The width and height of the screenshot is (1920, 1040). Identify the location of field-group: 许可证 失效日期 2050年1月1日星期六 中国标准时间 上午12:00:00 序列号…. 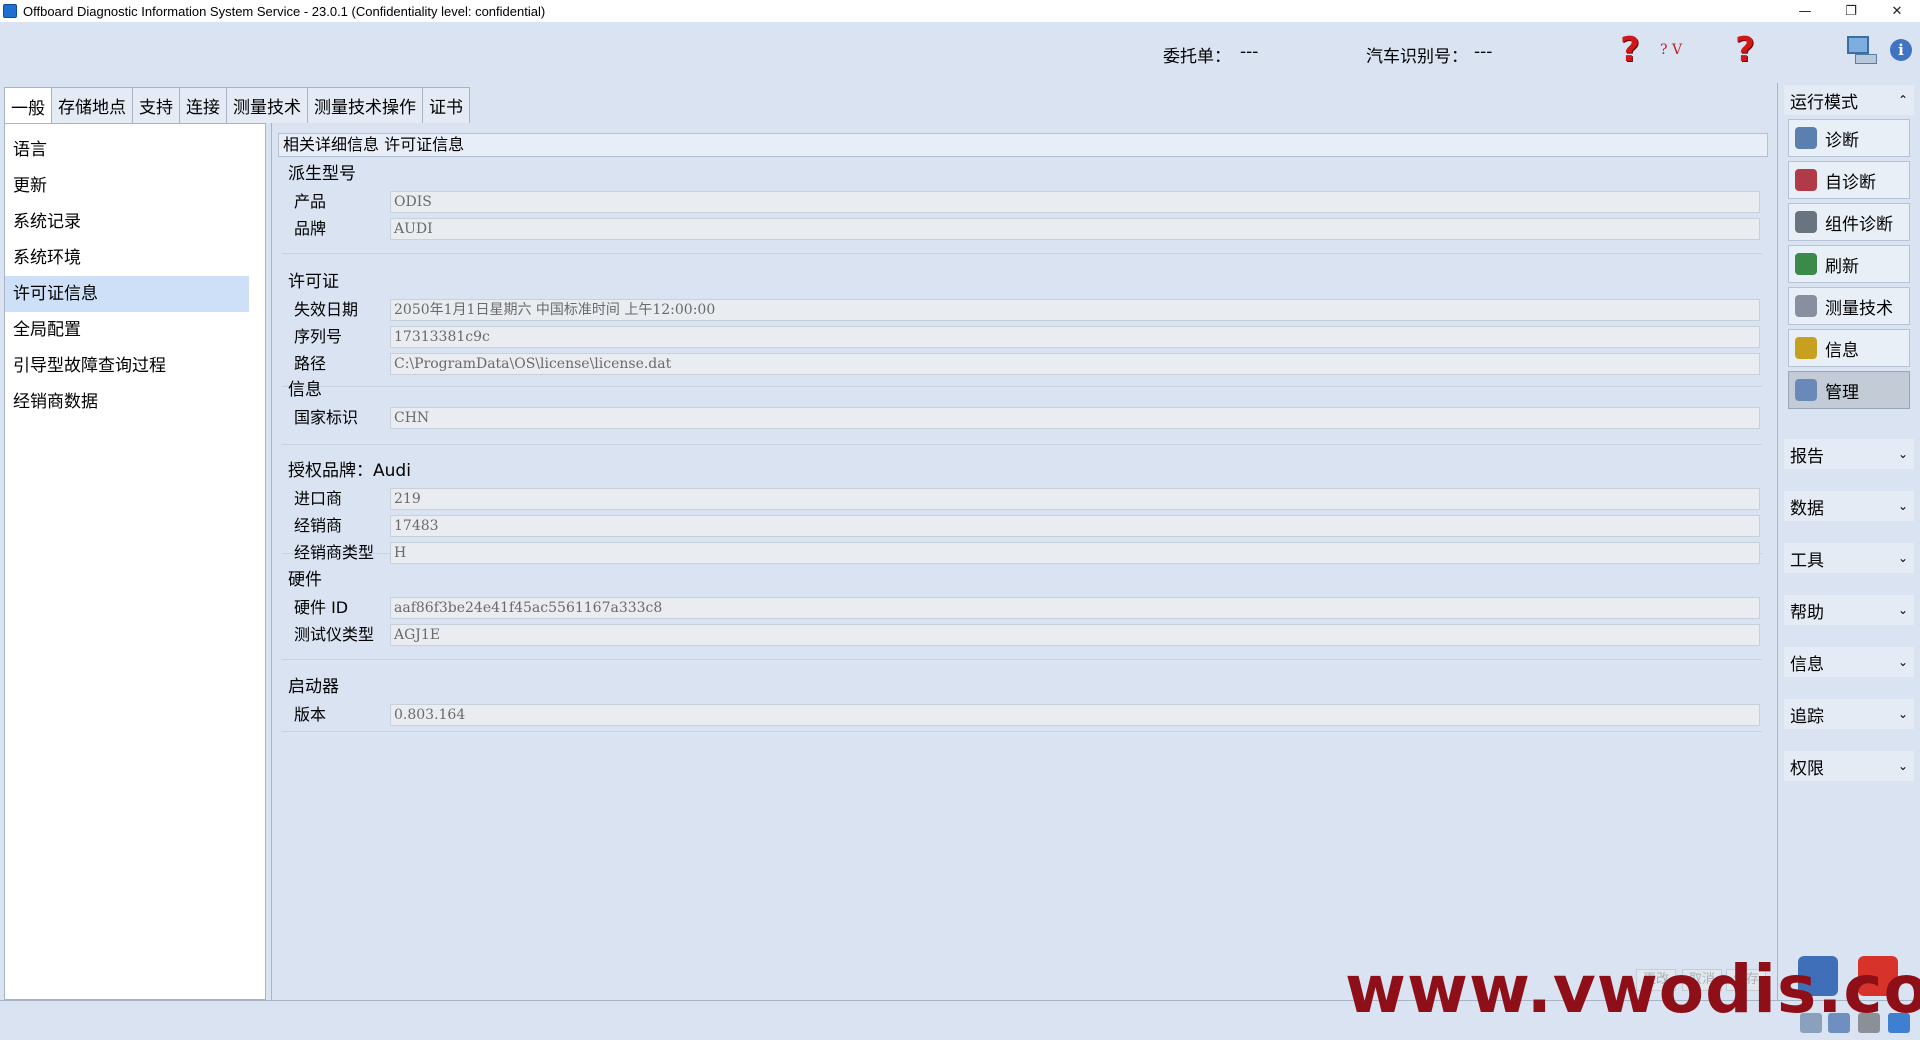
(1022, 327).